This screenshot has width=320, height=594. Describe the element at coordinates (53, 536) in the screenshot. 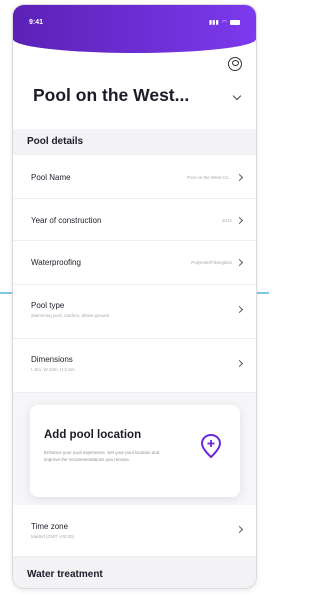

I see `row-subtext: Madrid (GMT +02:00)` at that location.